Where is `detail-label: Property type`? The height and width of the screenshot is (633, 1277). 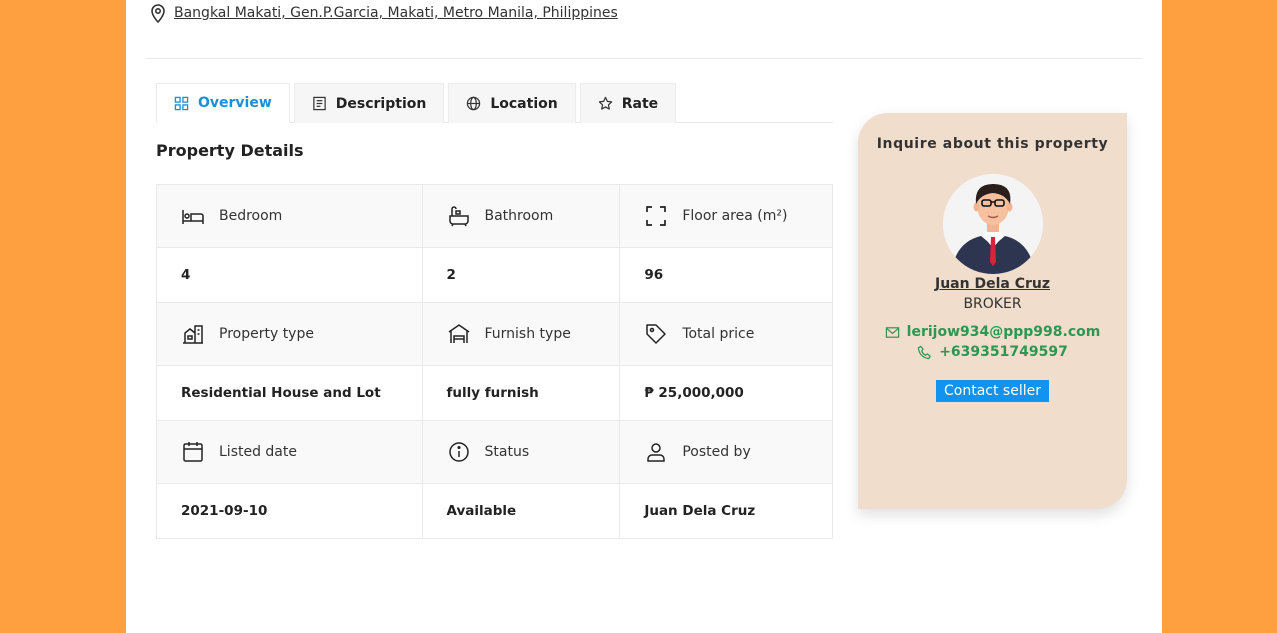
detail-label: Property type is located at coordinates (289, 334).